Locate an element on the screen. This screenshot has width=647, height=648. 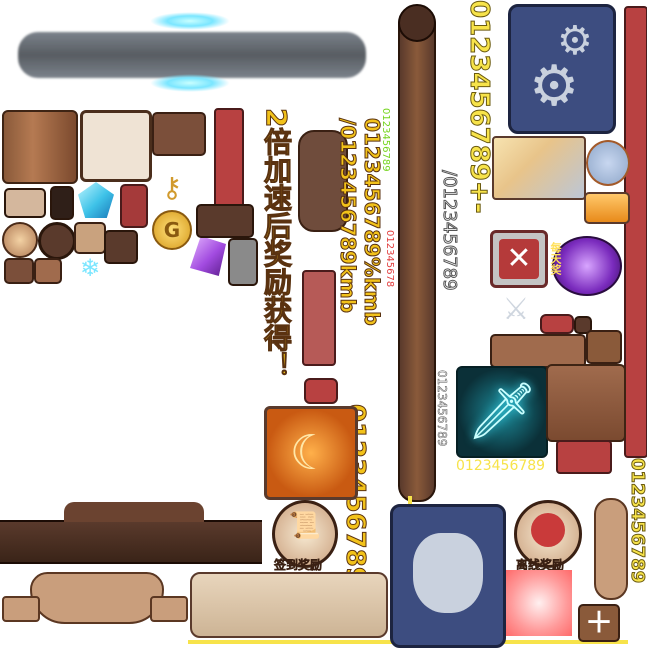
close-icon: ✕ is located at coordinates (519, 259).